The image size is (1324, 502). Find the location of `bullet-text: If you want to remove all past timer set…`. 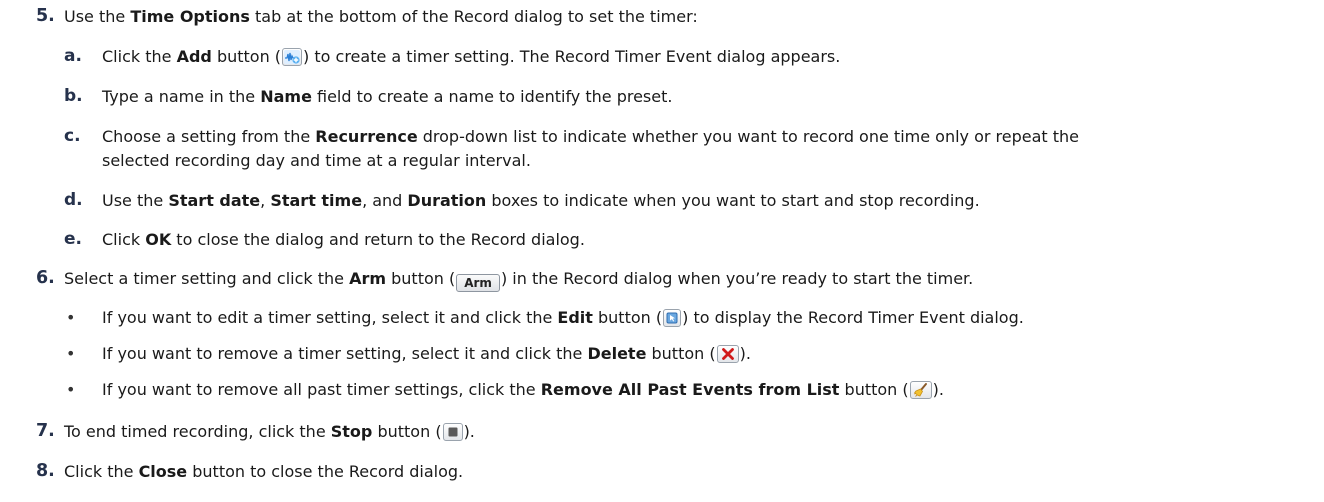

bullet-text: If you want to remove all past timer set… is located at coordinates (523, 389).